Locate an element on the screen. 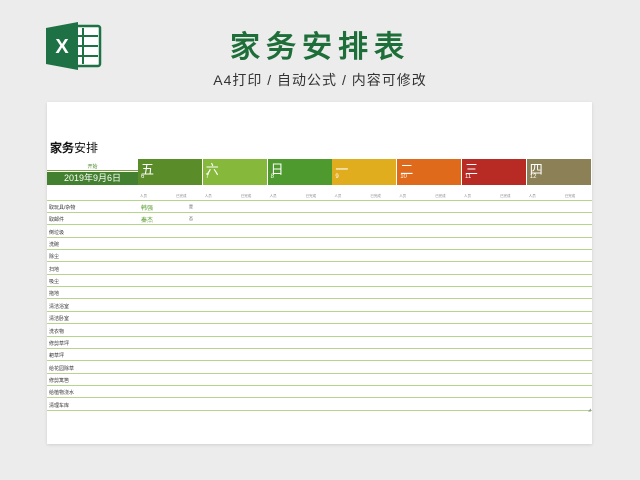  task-name: 修剪草坪 is located at coordinates (59, 343).